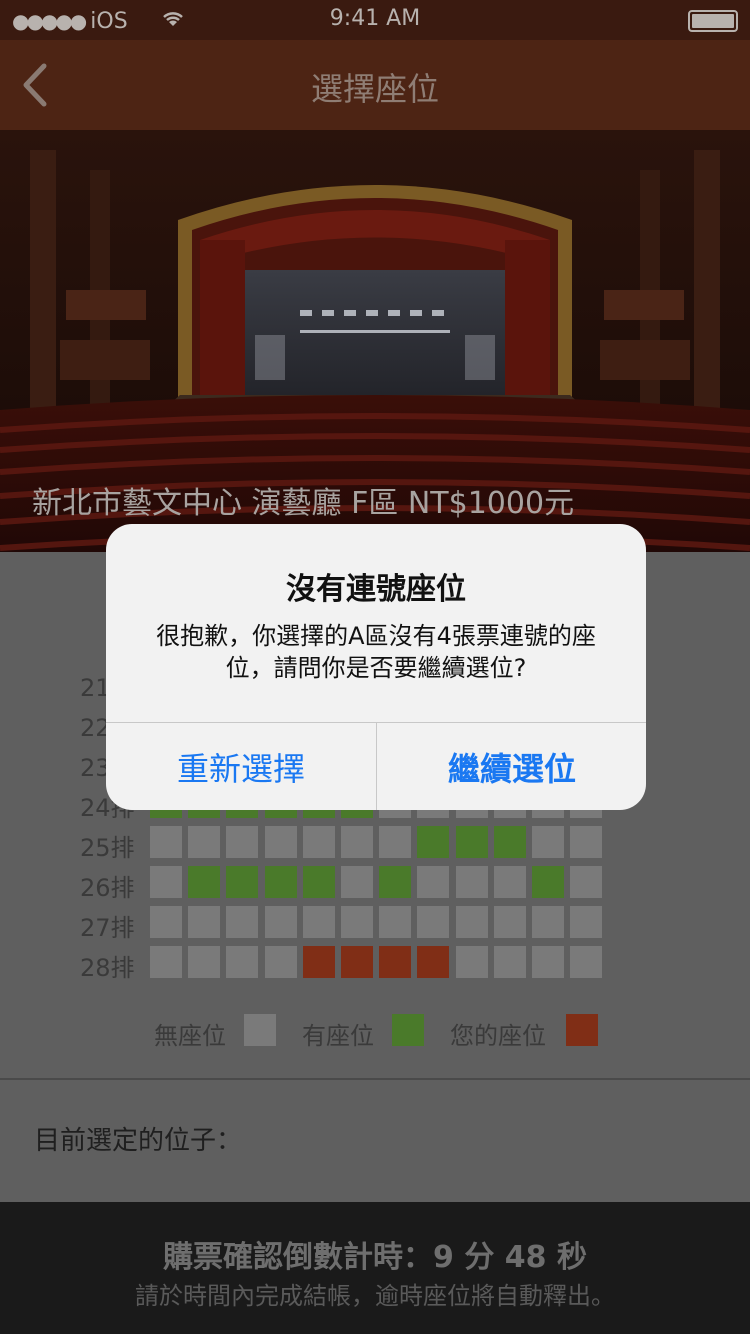  I want to click on legend-none-swatch, so click(260, 1030).